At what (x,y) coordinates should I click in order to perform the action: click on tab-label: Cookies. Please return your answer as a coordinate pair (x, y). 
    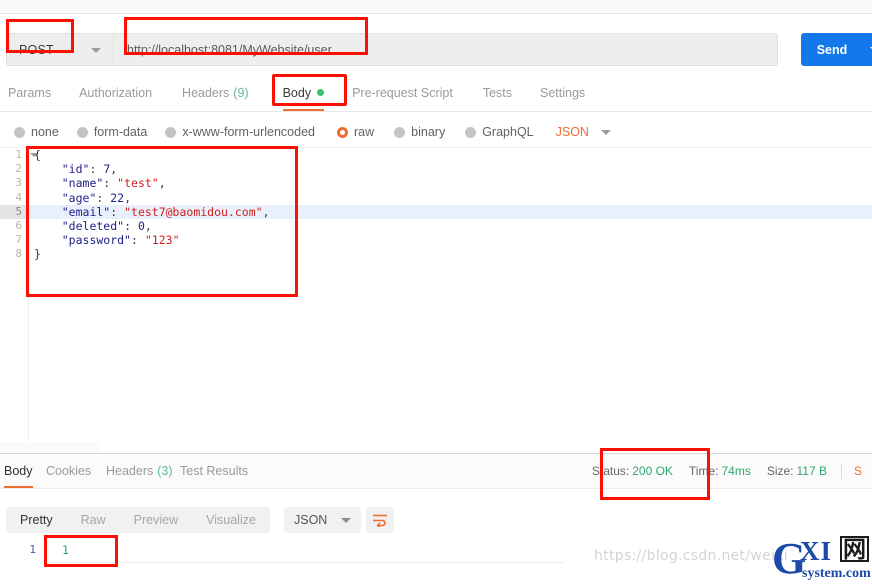
    Looking at the image, I should click on (69, 471).